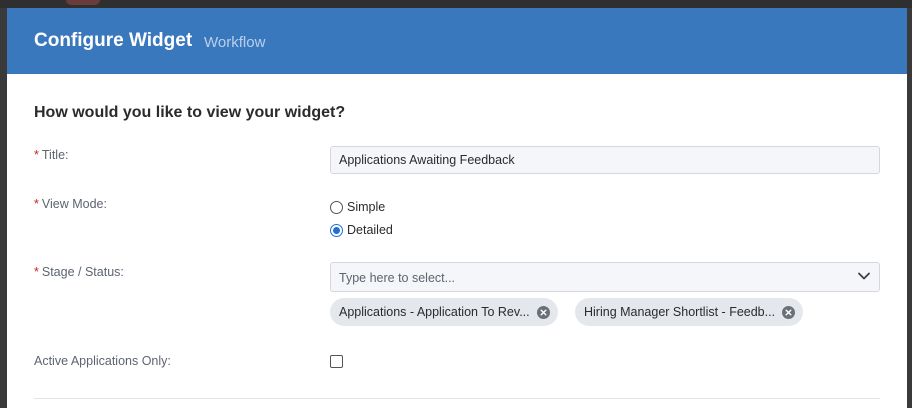  What do you see at coordinates (190, 112) in the screenshot?
I see `section-question: How would you like to view your widget?` at bounding box center [190, 112].